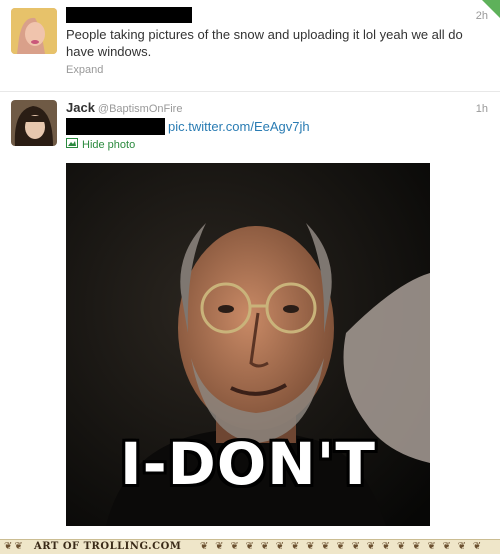 The width and height of the screenshot is (500, 554). Describe the element at coordinates (342, 546) in the screenshot. I see `ornament-right: ❦ ❦ ❦ ❦ ❦ ❦ ❦ ❦ ❦ ❦ ❦ ❦ ❦ ❦ ❦ ❦ ❦ ❦ ❦` at that location.